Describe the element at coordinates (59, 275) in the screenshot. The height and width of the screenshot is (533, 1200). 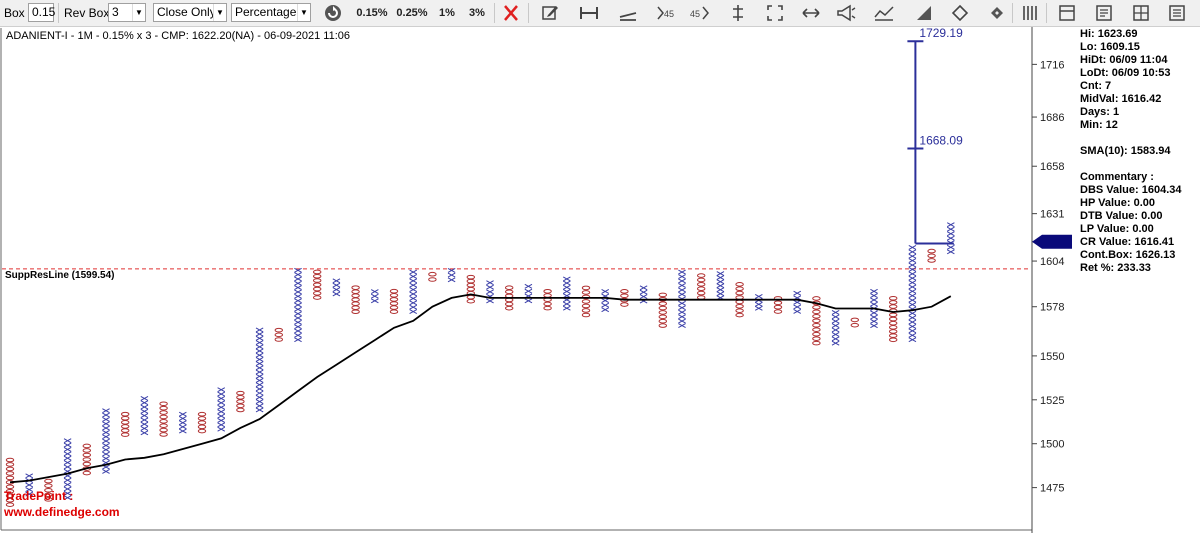
I see `support-resistance-label: SuppResLine (1599.54)` at that location.